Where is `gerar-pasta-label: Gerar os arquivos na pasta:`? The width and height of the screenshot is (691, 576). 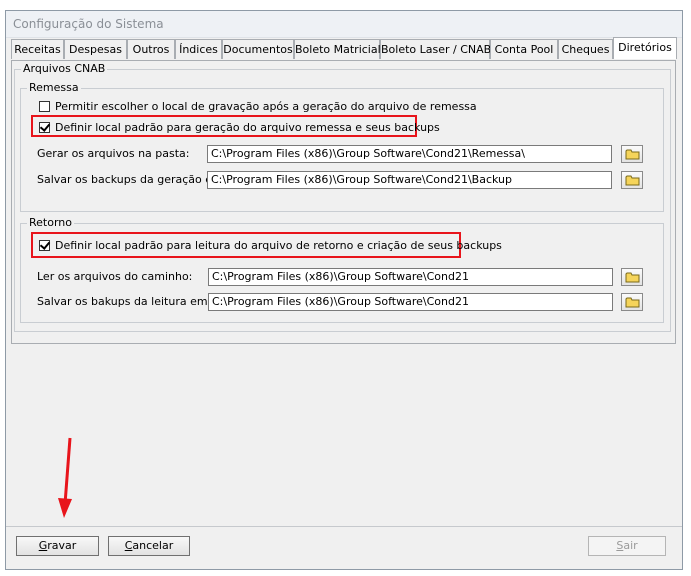
gerar-pasta-label: Gerar os arquivos na pasta: is located at coordinates (113, 153).